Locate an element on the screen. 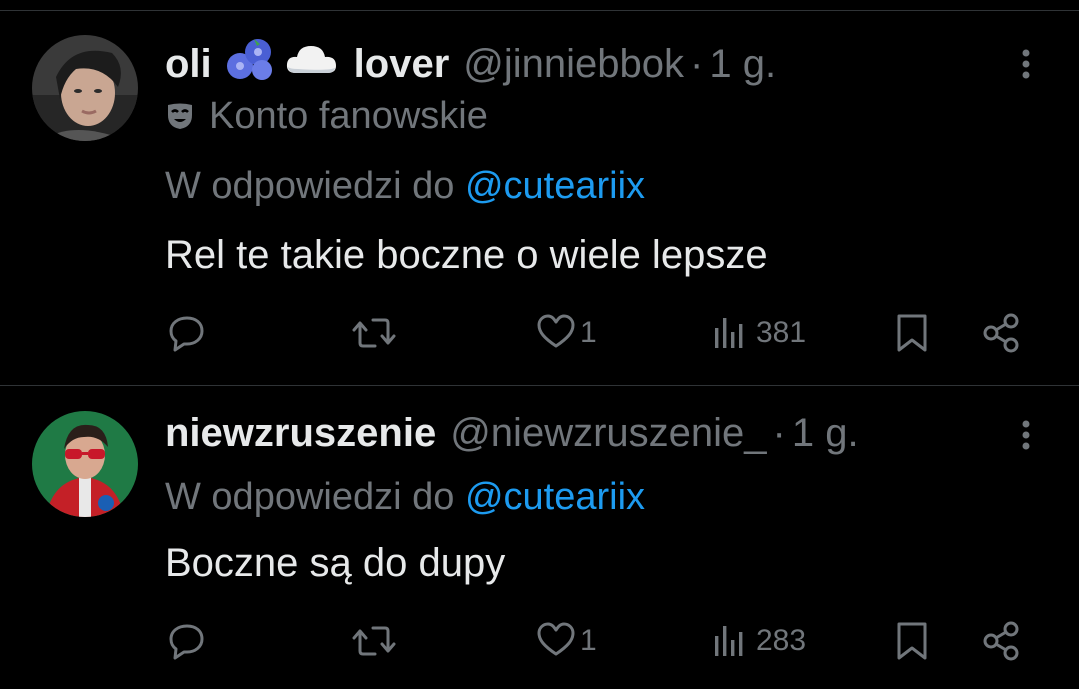 The image size is (1079, 689). cloud-icon is located at coordinates (311, 64).